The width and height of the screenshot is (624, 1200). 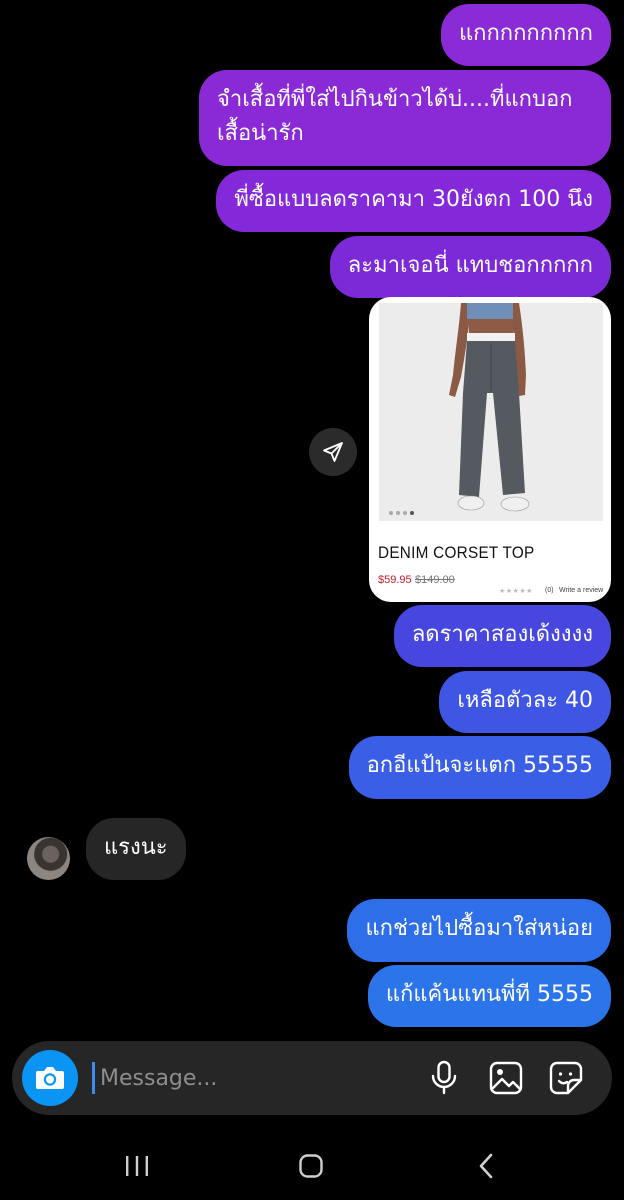 I want to click on home-icon, so click(x=311, y=1166).